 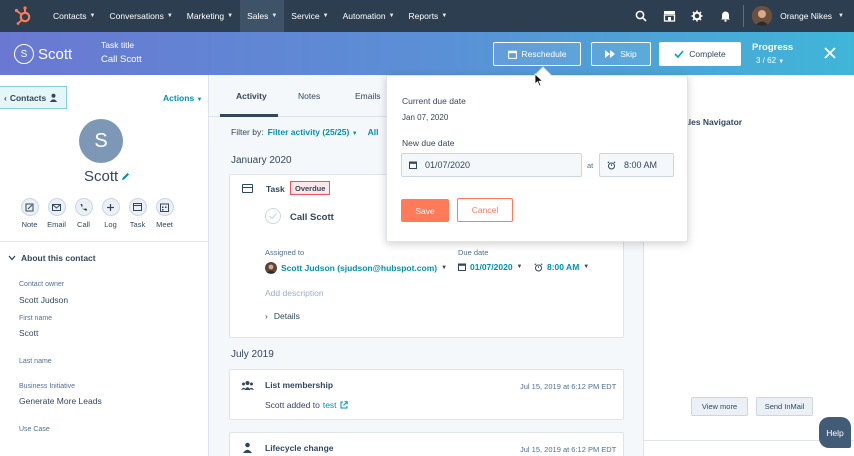 I want to click on task-action: Task, so click(x=137, y=213).